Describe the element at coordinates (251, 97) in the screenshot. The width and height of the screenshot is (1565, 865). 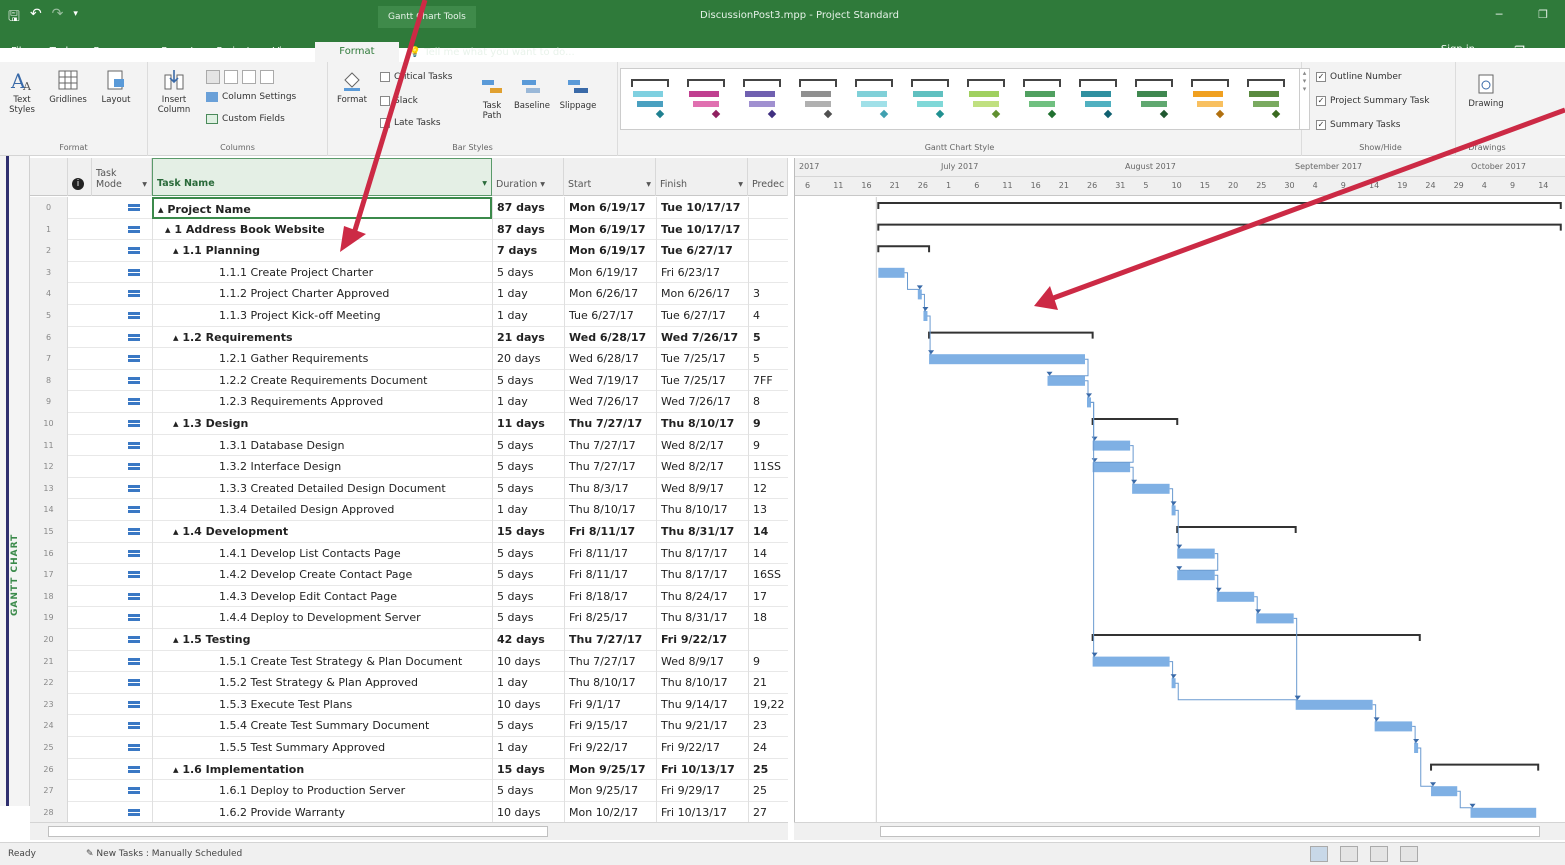
I see `column-settings-button: Column Settings` at that location.